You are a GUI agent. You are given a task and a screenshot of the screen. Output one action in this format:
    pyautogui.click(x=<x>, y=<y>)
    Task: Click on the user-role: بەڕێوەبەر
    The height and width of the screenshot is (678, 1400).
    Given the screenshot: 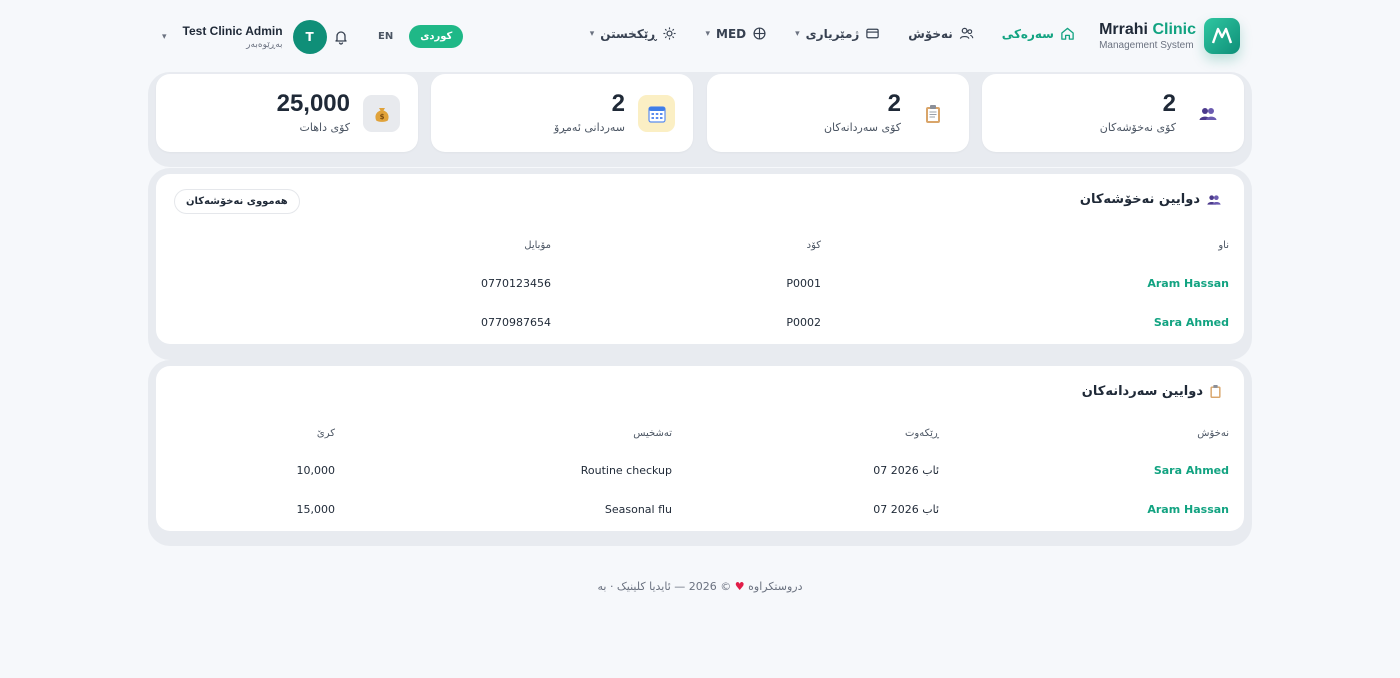 What is the action you would take?
    pyautogui.click(x=264, y=45)
    